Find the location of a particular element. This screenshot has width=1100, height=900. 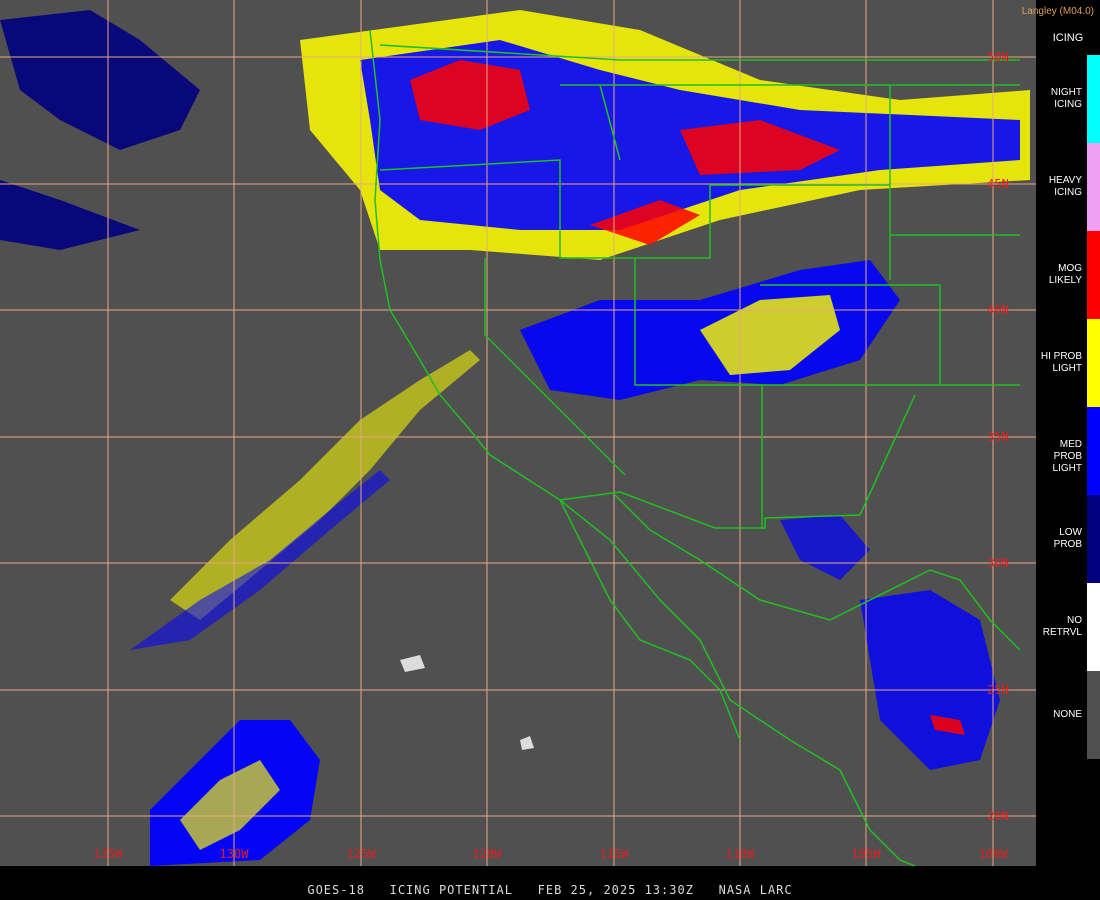

latitude-label: 40N is located at coordinates (998, 310).